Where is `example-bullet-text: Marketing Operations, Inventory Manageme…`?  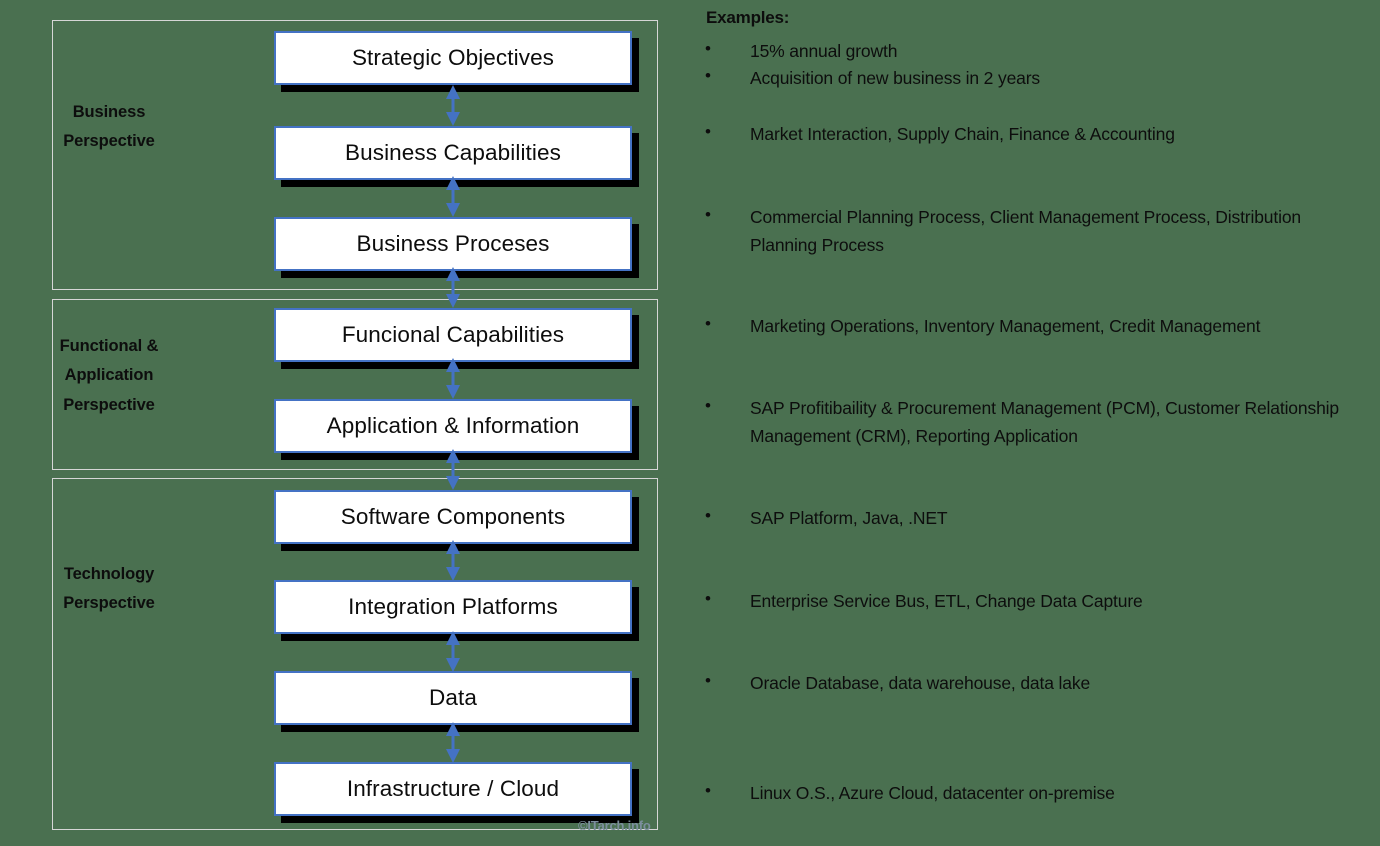 example-bullet-text: Marketing Operations, Inventory Manageme… is located at coordinates (1005, 326).